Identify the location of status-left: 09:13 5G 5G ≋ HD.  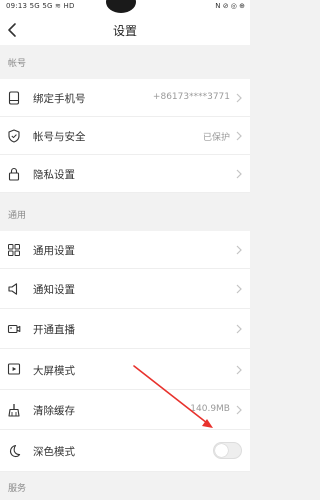
(40, 6).